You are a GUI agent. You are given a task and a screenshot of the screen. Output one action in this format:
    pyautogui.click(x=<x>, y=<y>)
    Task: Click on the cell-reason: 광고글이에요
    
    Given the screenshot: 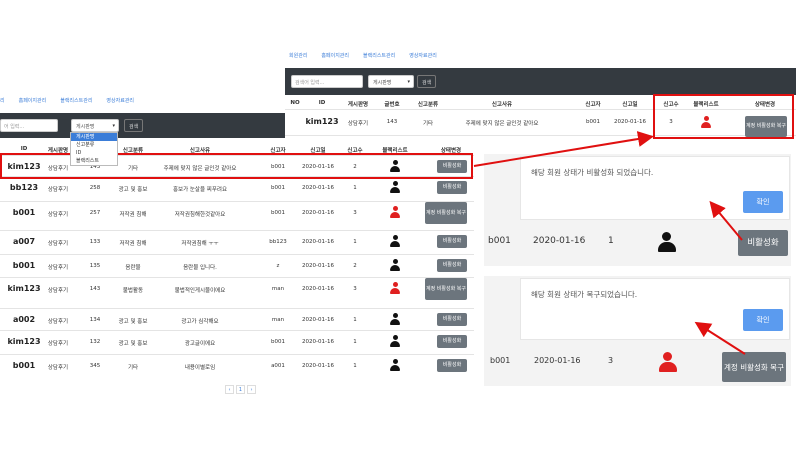 What is the action you would take?
    pyautogui.click(x=200, y=344)
    